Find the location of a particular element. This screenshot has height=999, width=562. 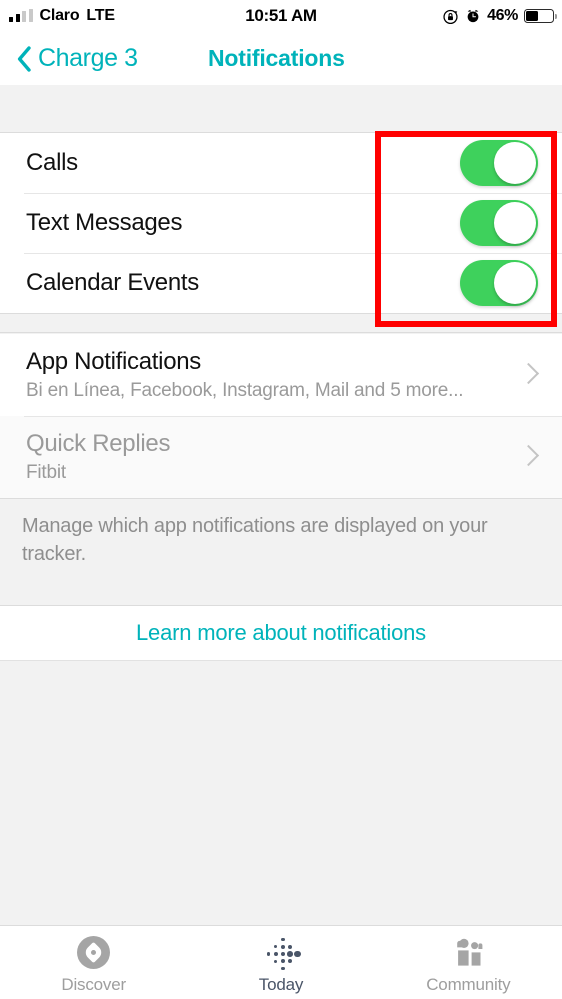

toggle-switch-calendar-events is located at coordinates (499, 283).